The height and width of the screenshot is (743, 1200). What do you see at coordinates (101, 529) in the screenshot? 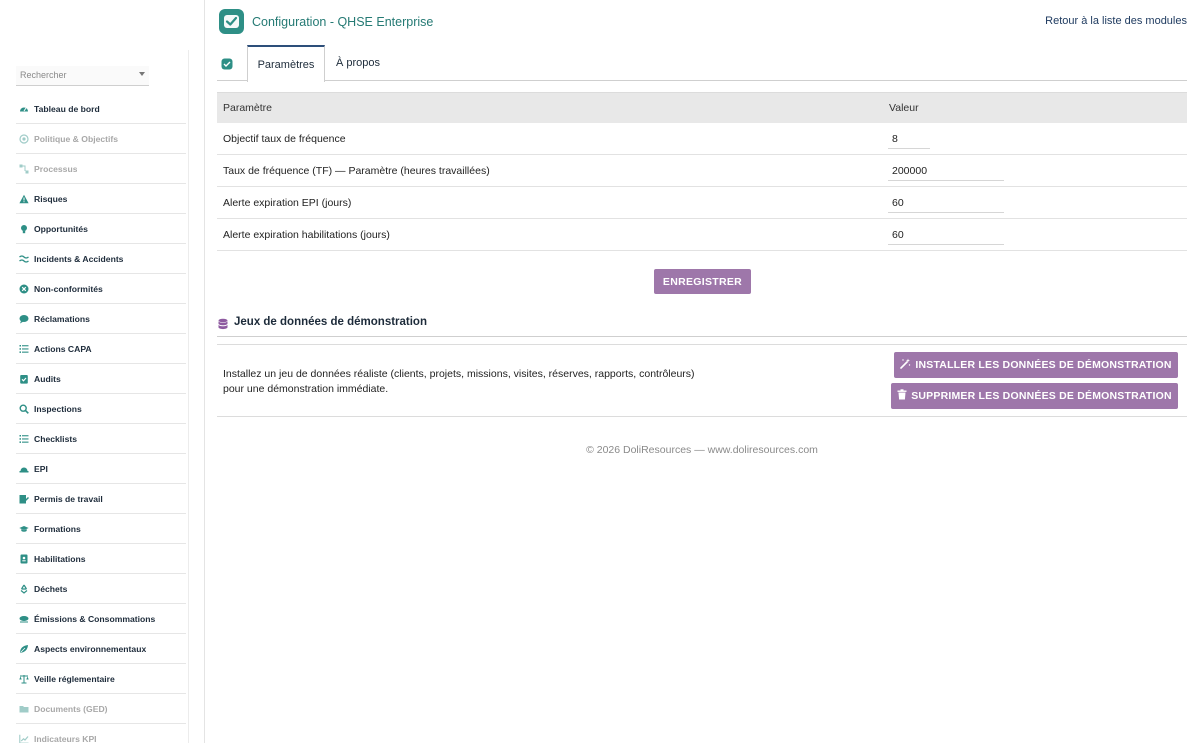
I see `sidebar-item: Formations` at bounding box center [101, 529].